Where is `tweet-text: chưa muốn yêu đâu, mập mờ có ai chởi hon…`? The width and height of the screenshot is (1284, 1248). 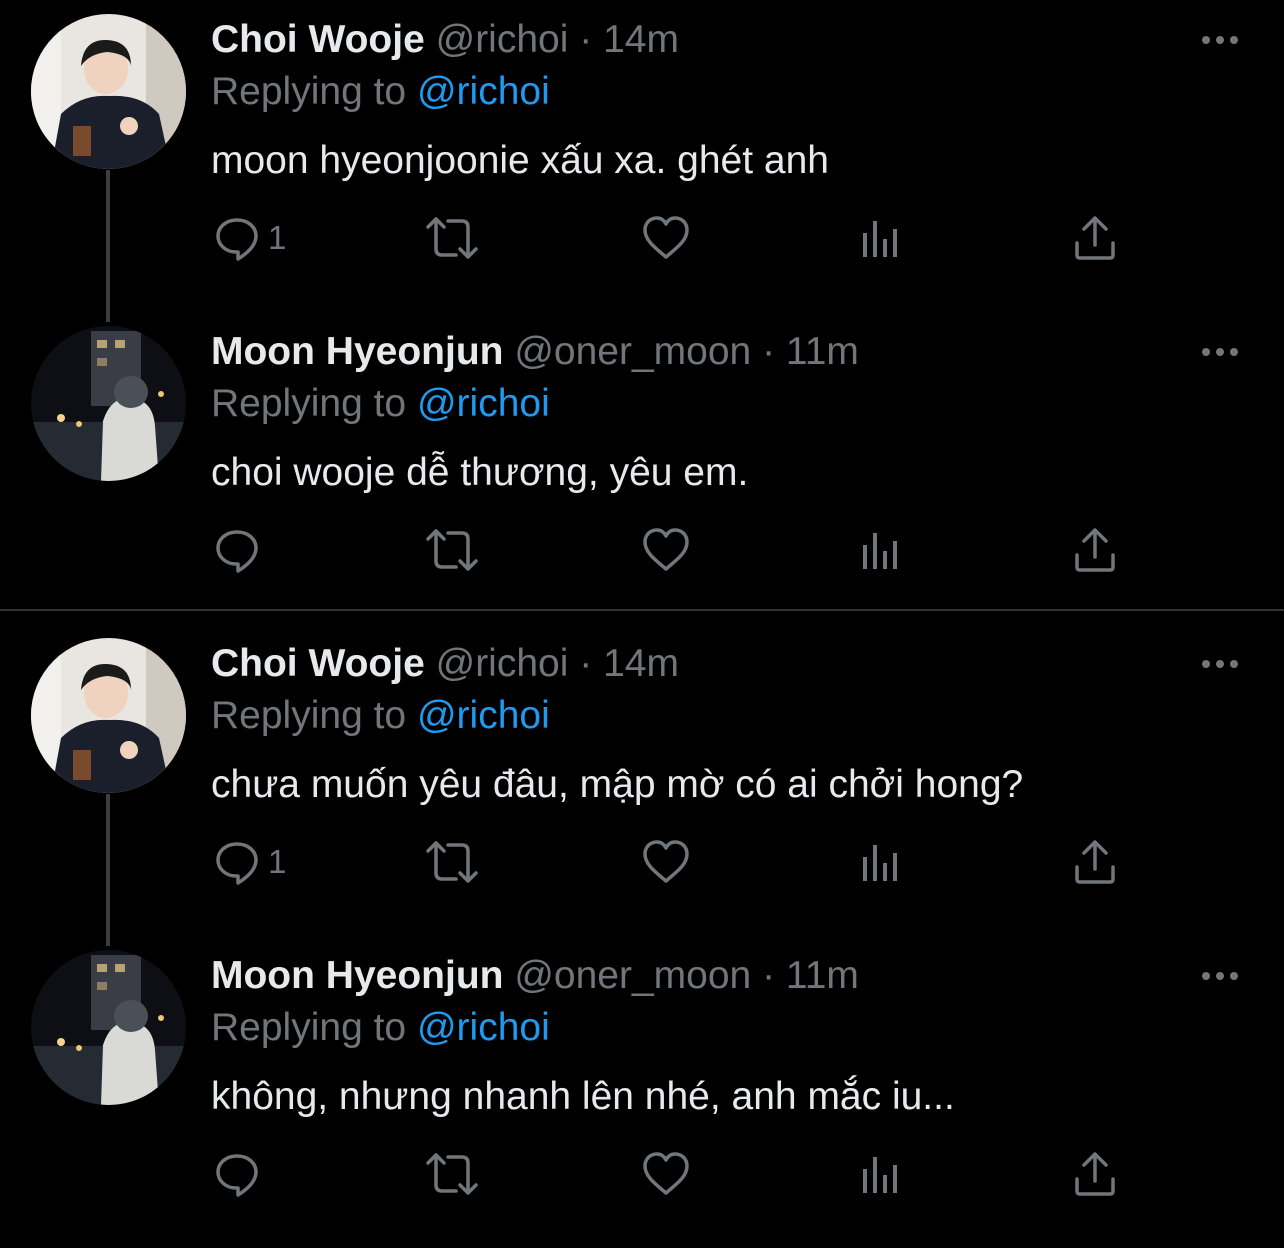
tweet-text: chưa muốn yêu đâu, mập mờ có ai chởi hon… is located at coordinates (617, 784).